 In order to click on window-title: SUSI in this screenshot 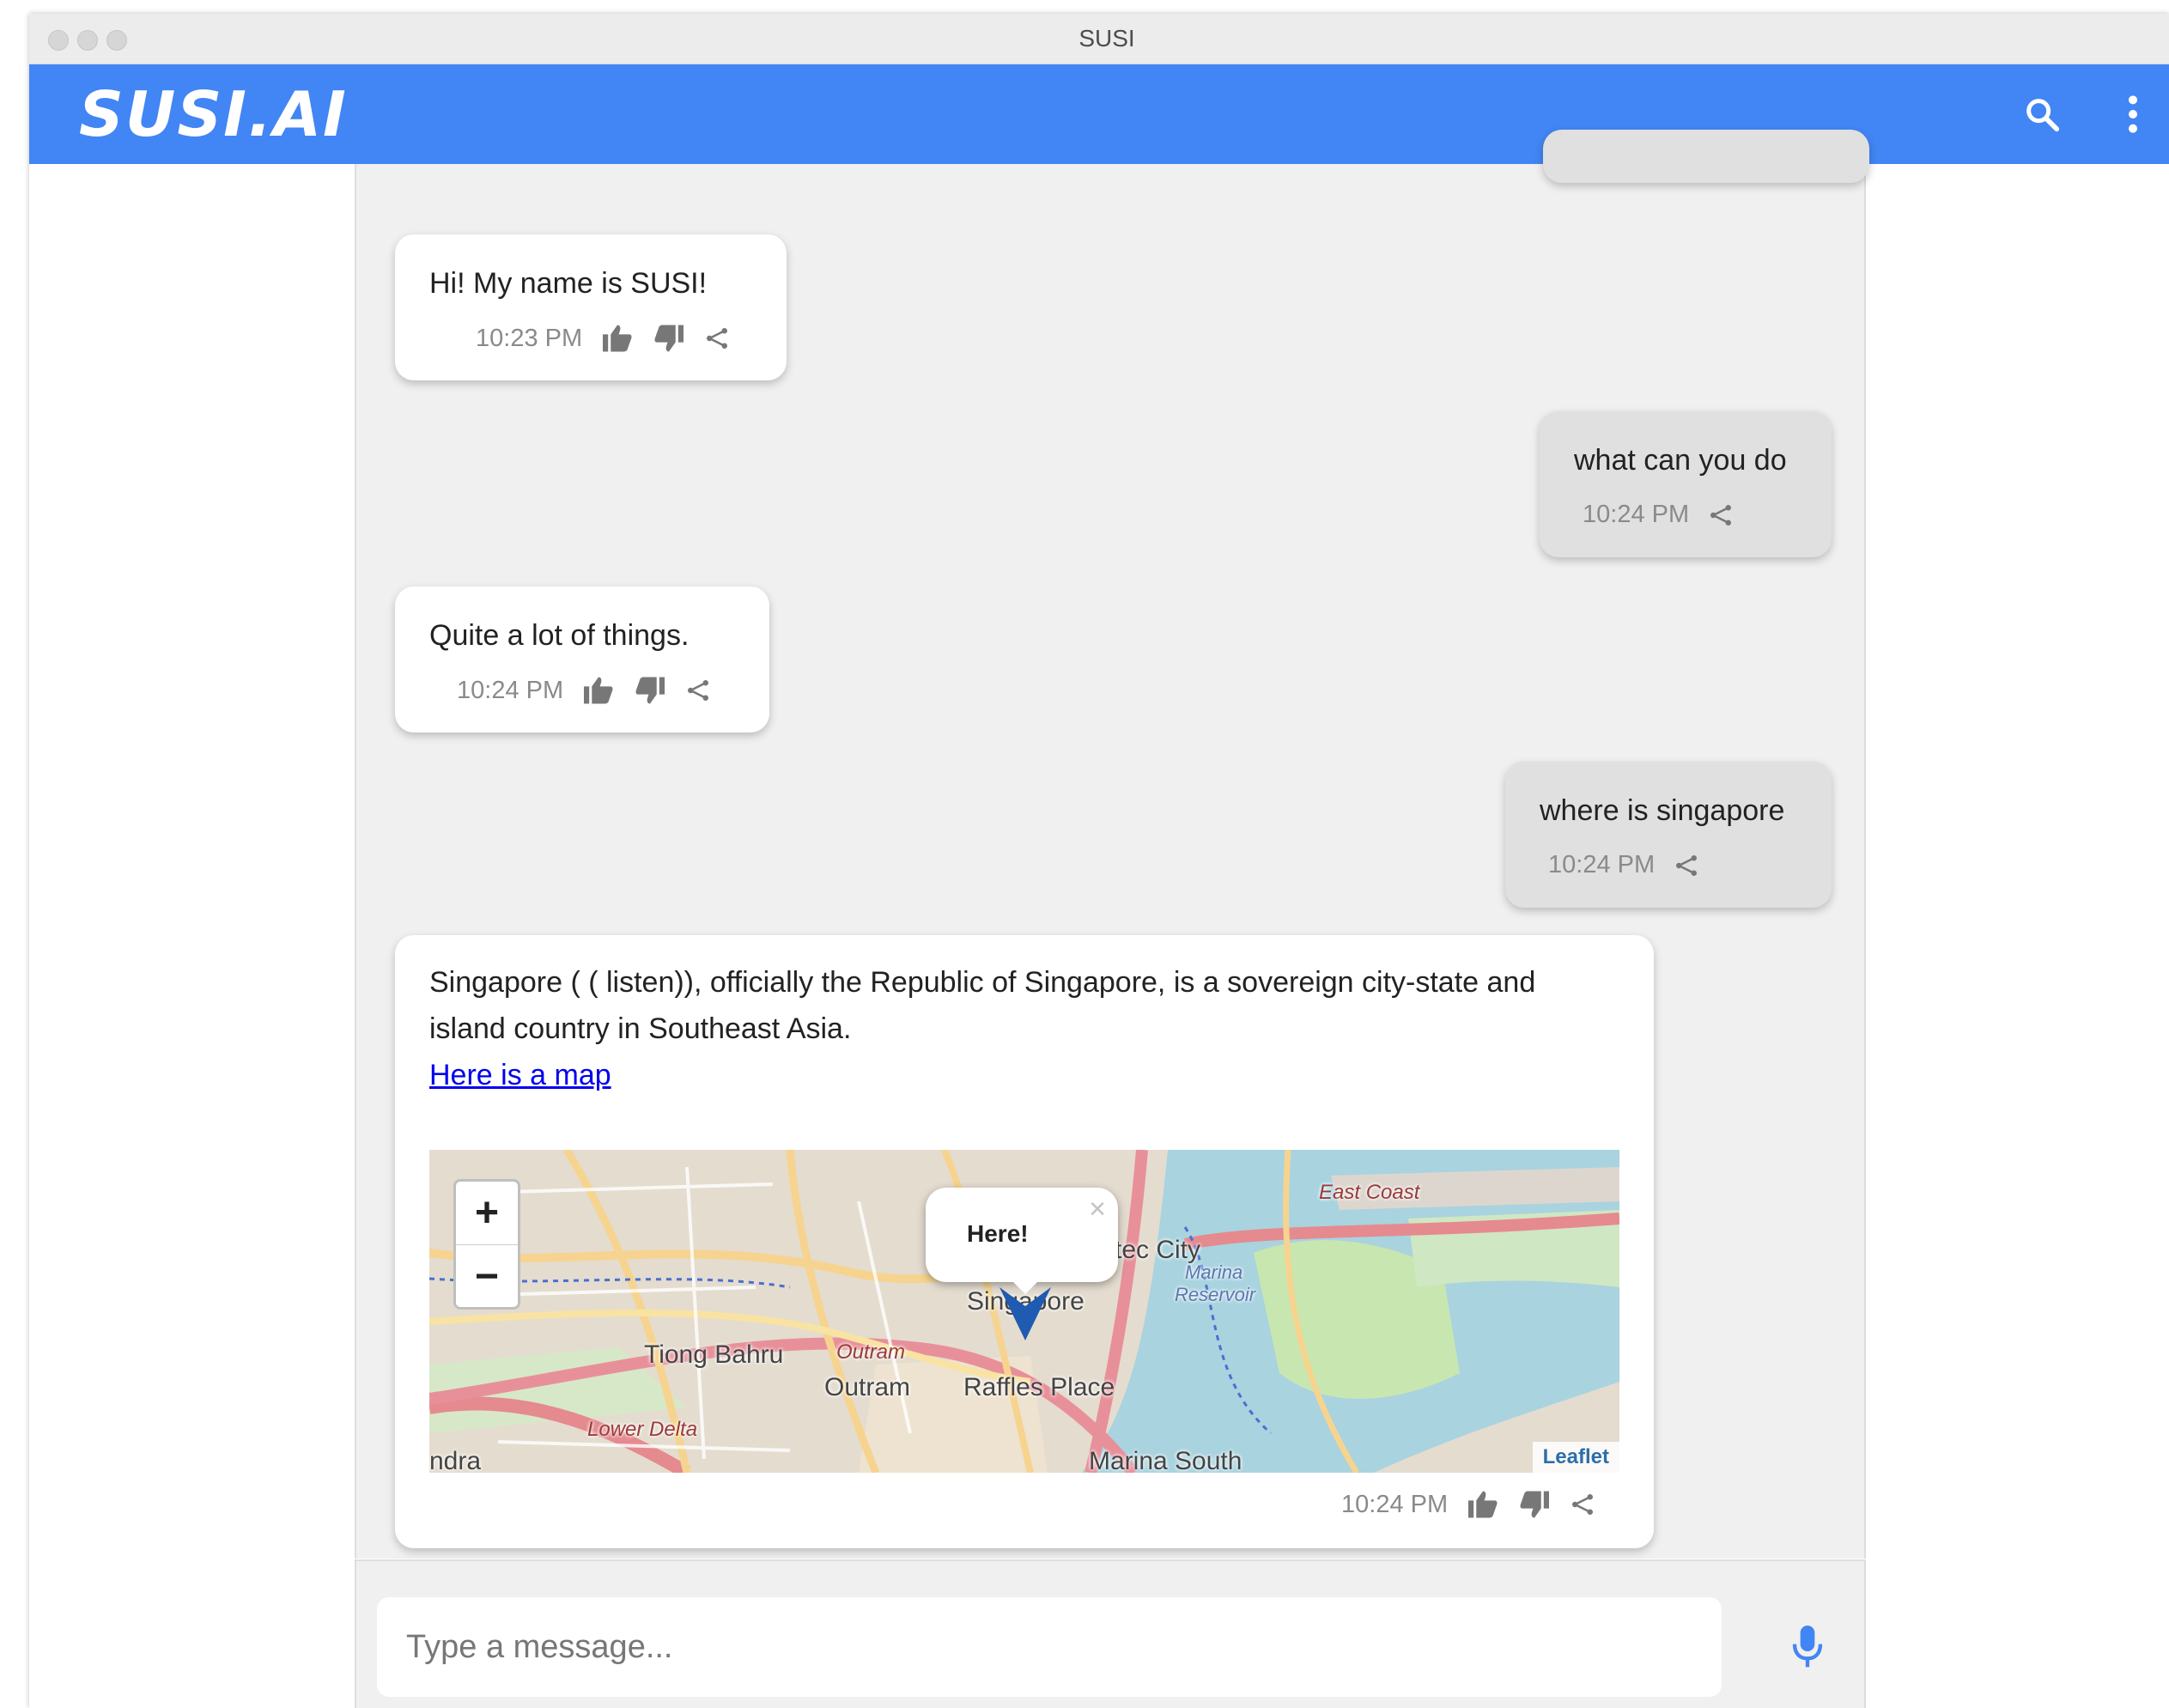, I will do `click(1106, 38)`.